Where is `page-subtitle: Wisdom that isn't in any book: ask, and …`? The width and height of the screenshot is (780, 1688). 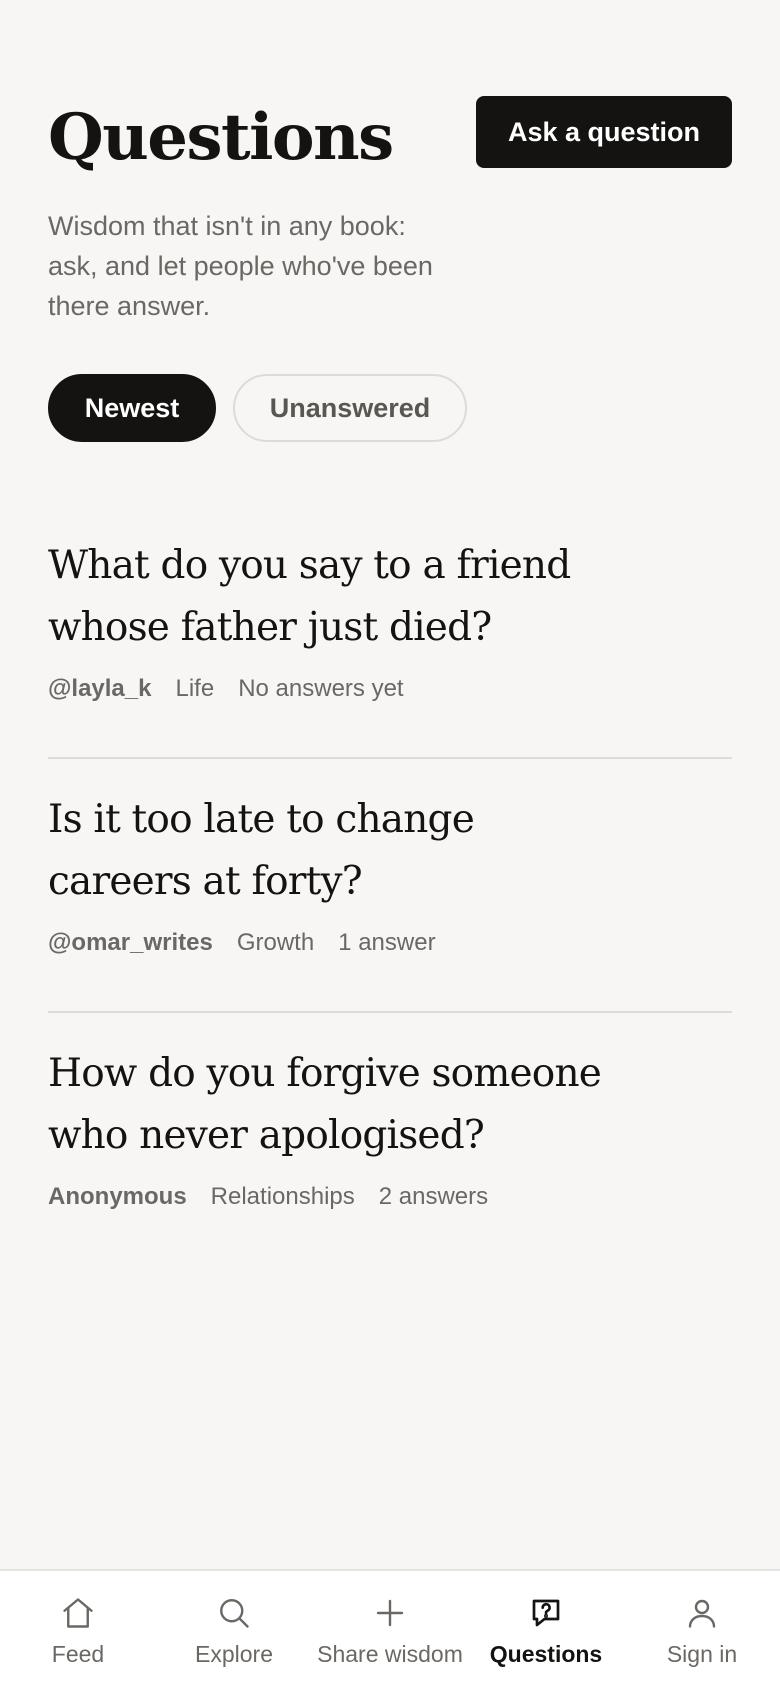 page-subtitle: Wisdom that isn't in any book: ask, and … is located at coordinates (240, 266).